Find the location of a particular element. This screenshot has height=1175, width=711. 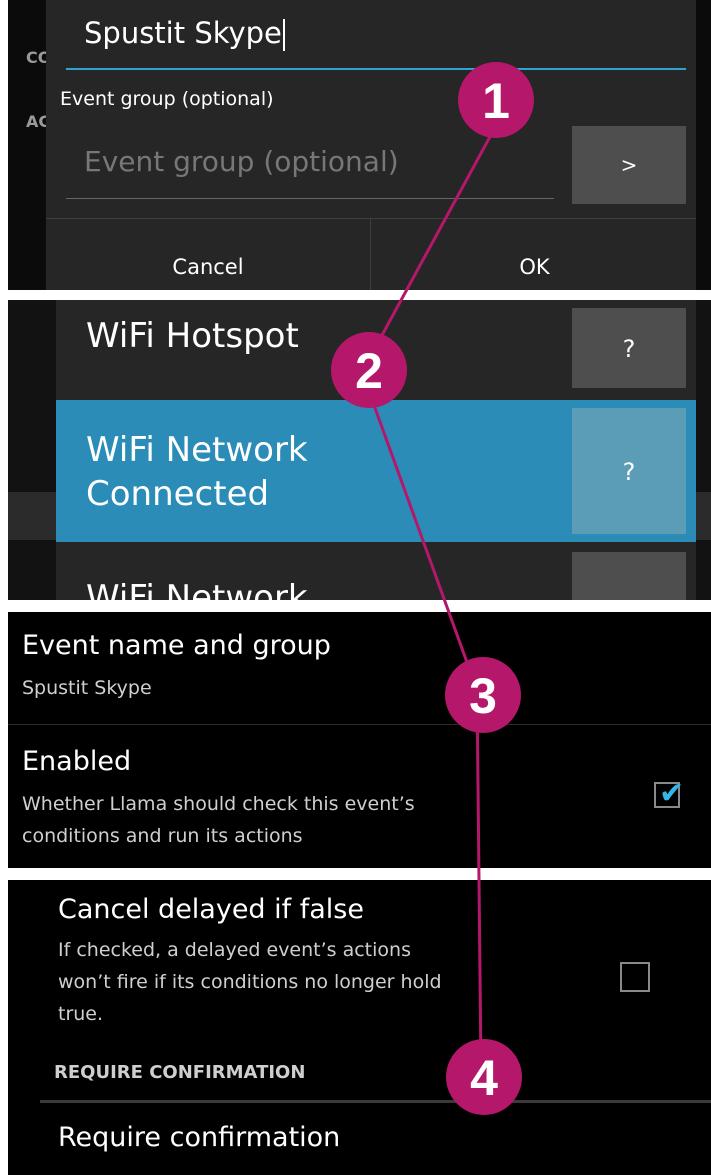

callout-1: 1 is located at coordinates (496, 100).